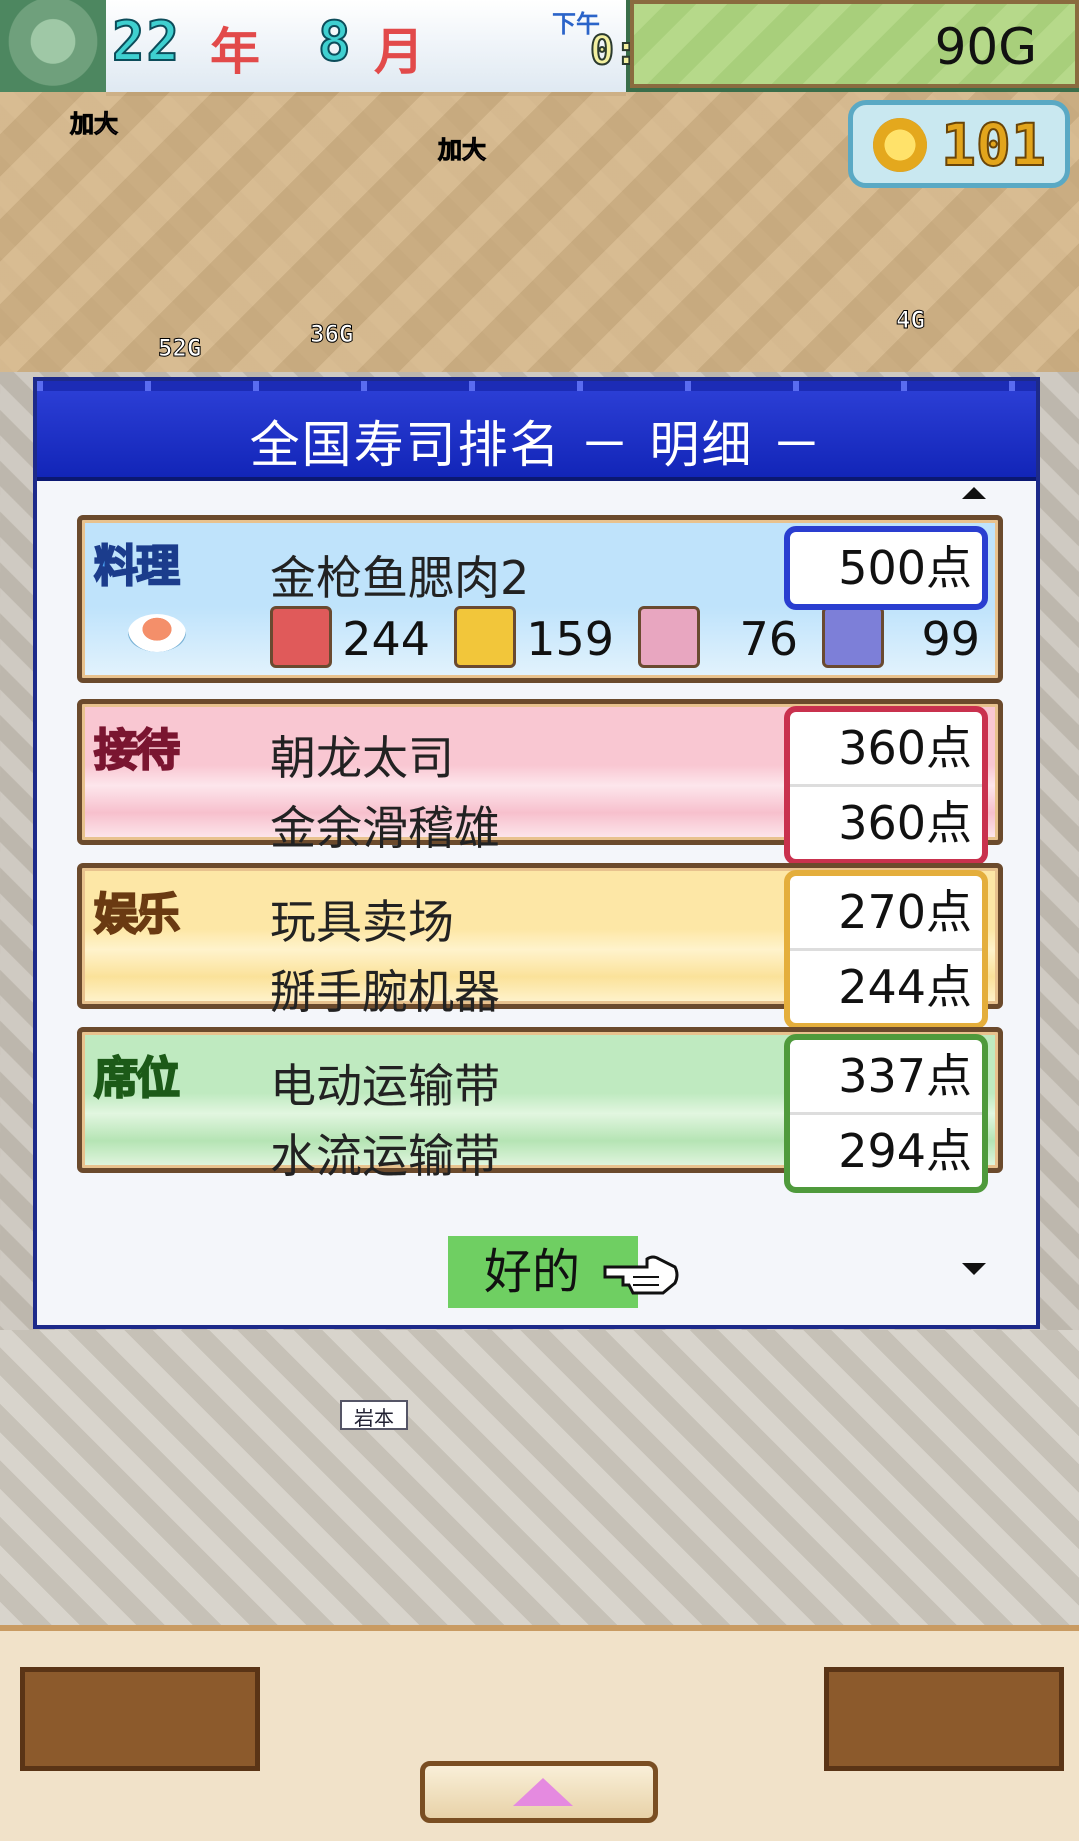 This screenshot has height=1841, width=1079. What do you see at coordinates (540, 782) in the screenshot?
I see `category-service: 接待 朝龙太司 金余滑稽雄 360点 360点` at bounding box center [540, 782].